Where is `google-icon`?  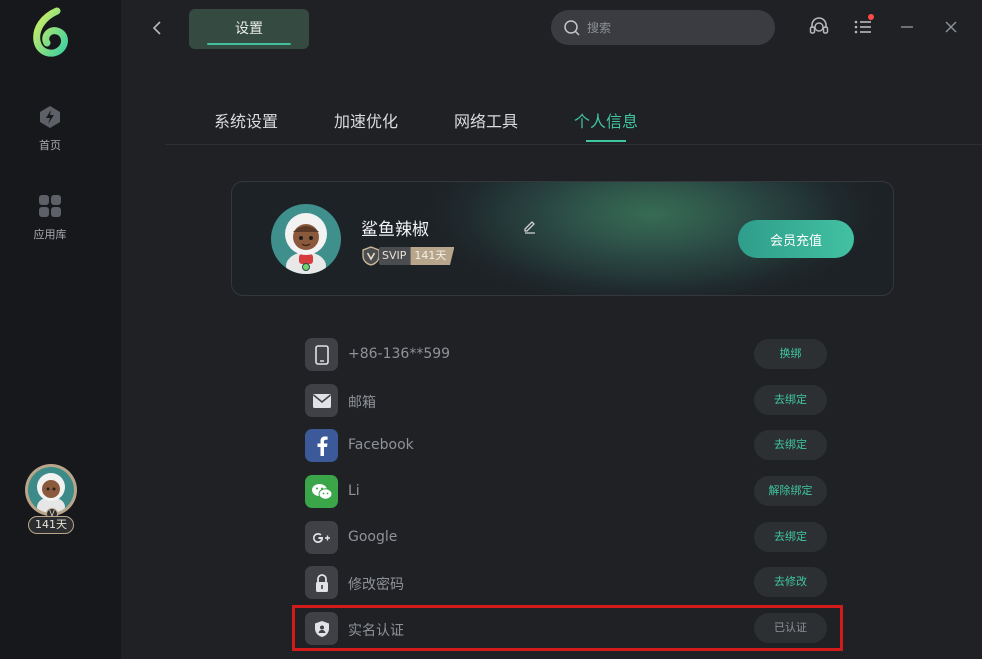 google-icon is located at coordinates (321, 537).